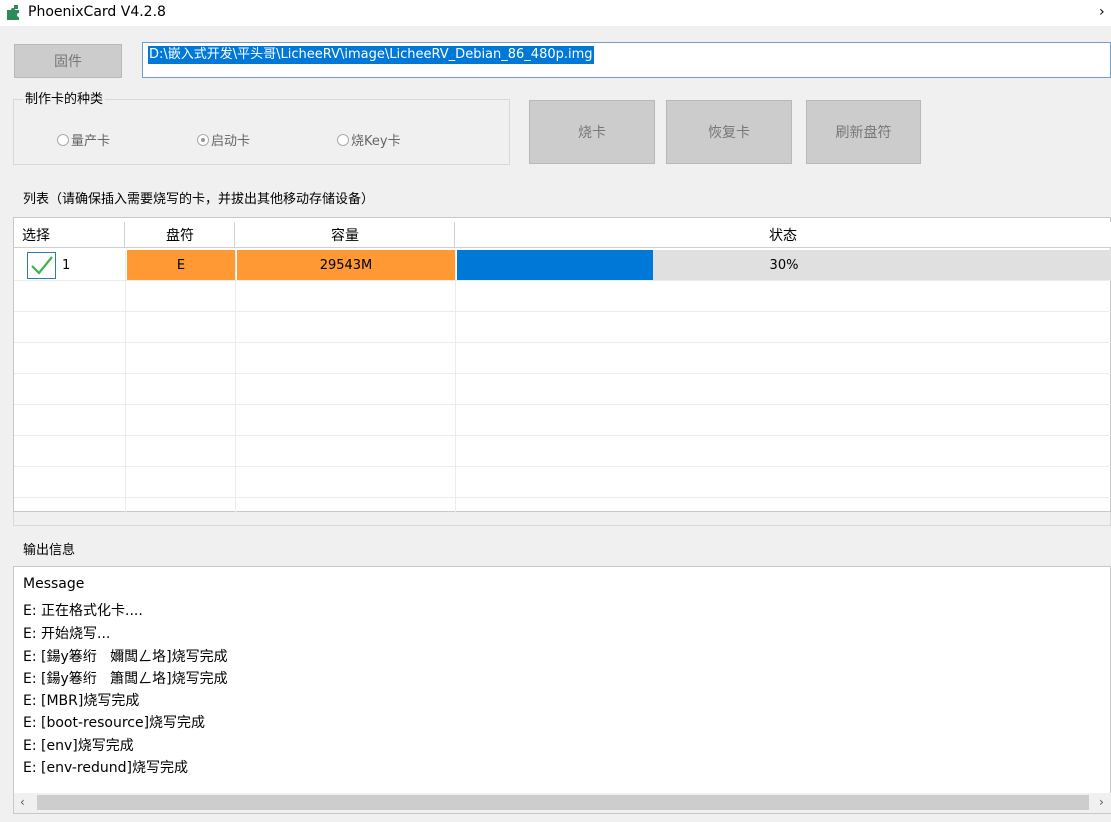  I want to click on firmware-button: 固件, so click(68, 61).